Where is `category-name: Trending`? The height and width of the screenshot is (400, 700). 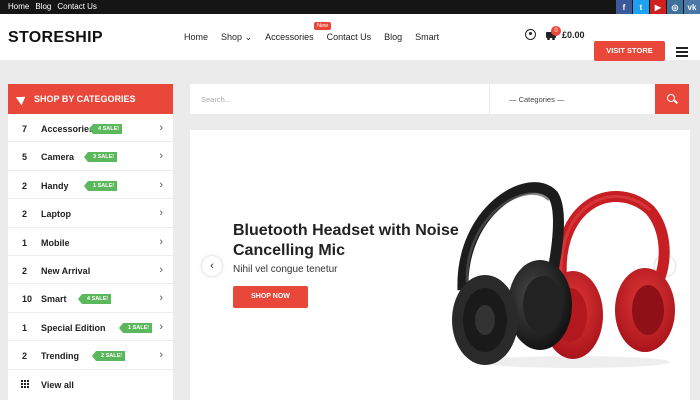 category-name: Trending is located at coordinates (60, 356).